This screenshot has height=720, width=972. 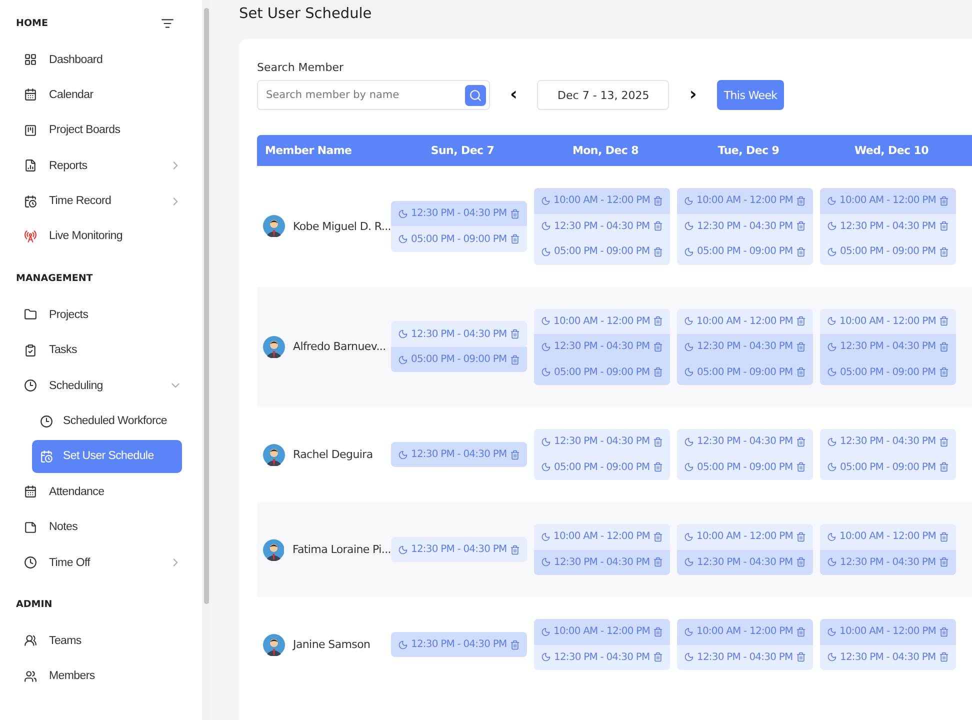 What do you see at coordinates (475, 95) in the screenshot?
I see `search-button` at bounding box center [475, 95].